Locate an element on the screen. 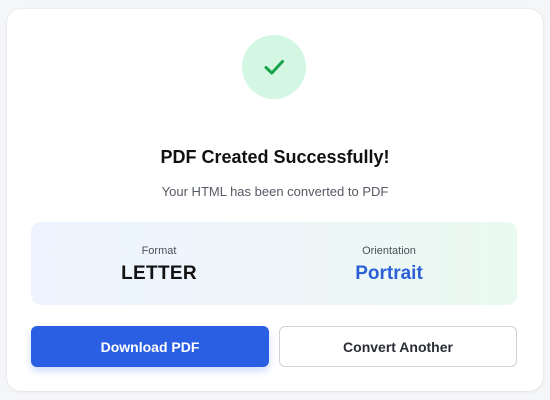 This screenshot has height=400, width=550. orientation-detail: Orientation Portrait is located at coordinates (389, 263).